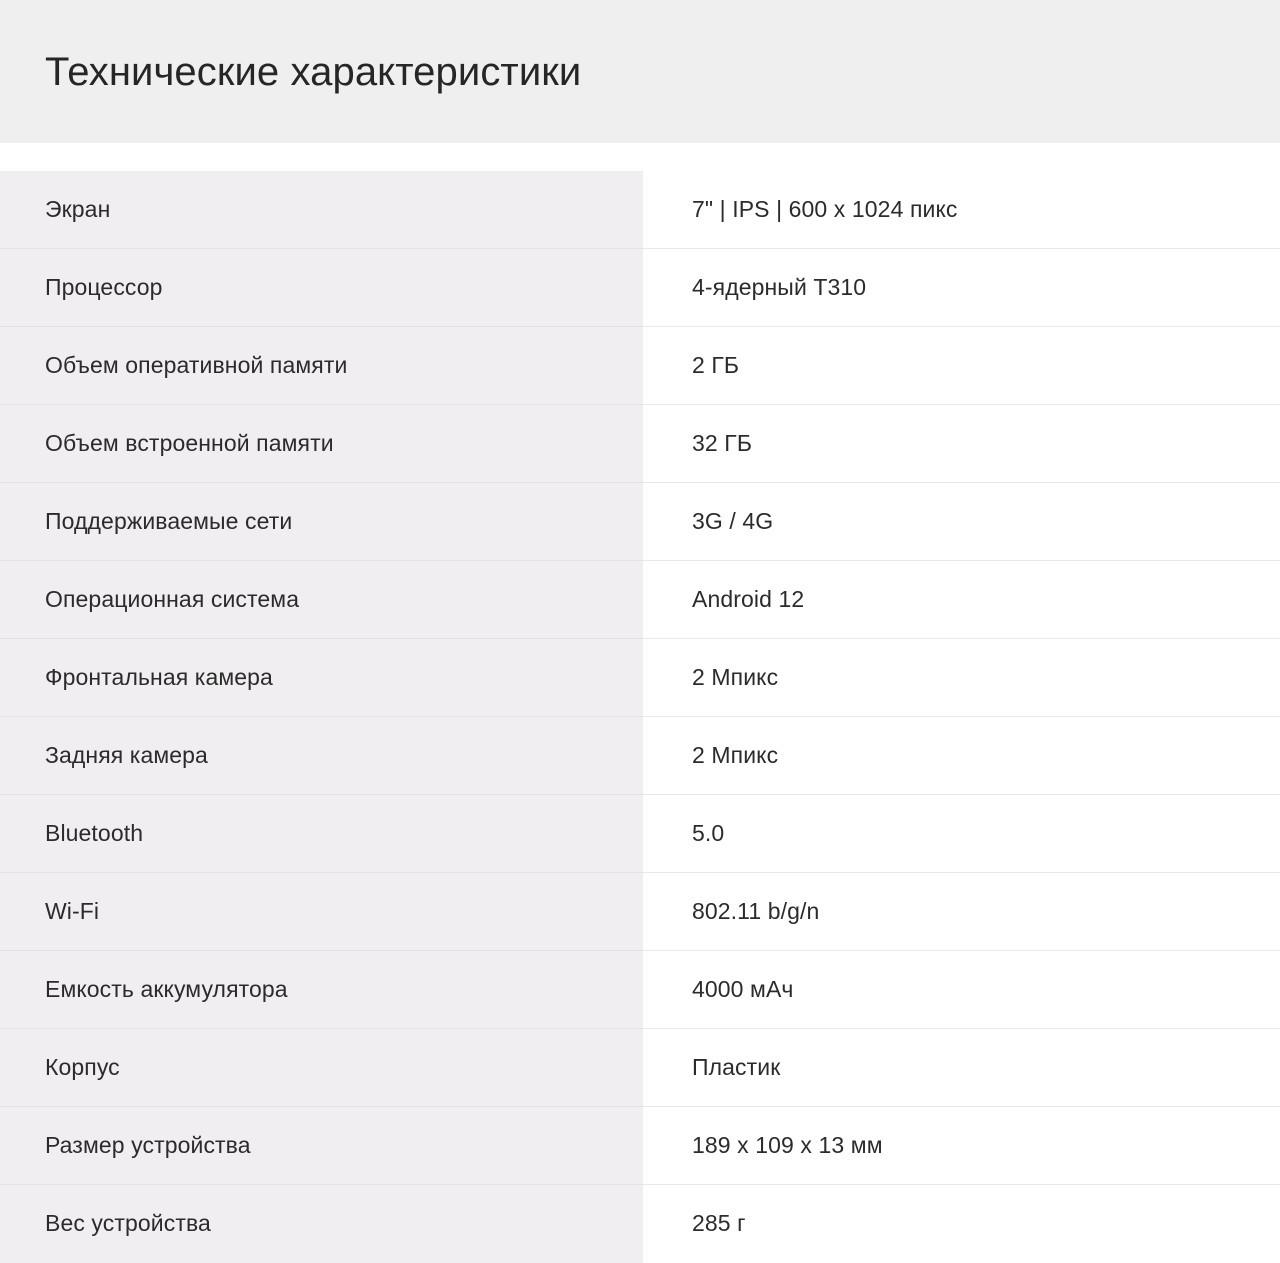  I want to click on table-row: Процессор 4-ядерный T310, so click(640, 287).